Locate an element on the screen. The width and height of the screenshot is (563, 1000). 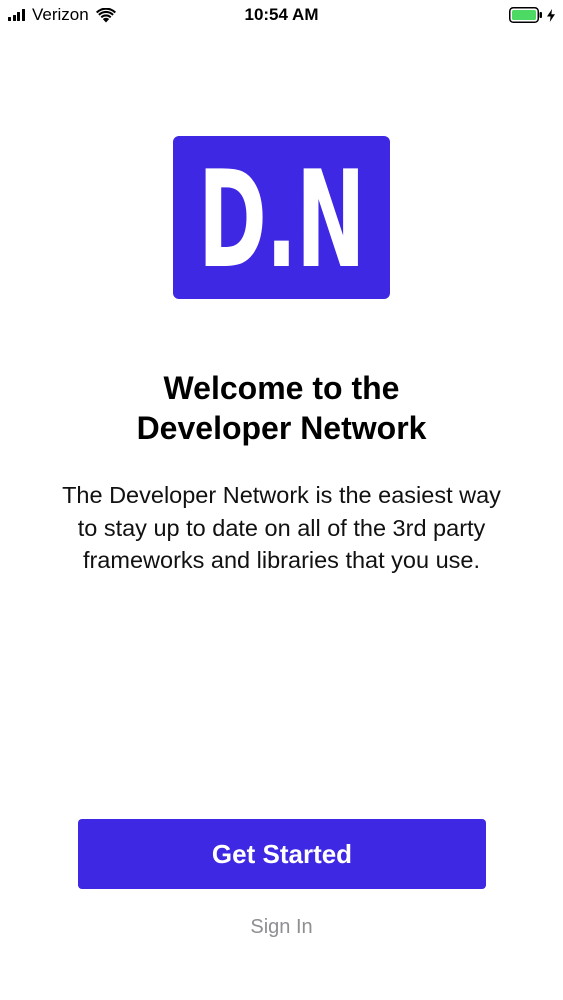
logo-text: D.N is located at coordinates (282, 219).